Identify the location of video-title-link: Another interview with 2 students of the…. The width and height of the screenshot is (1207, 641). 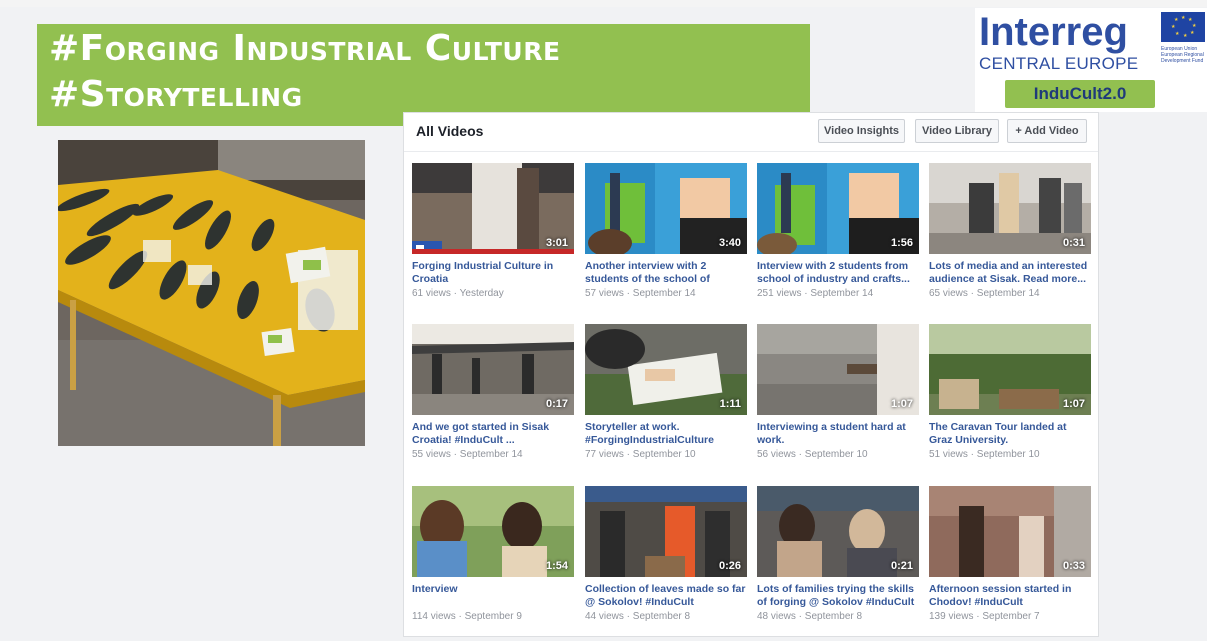
(666, 273).